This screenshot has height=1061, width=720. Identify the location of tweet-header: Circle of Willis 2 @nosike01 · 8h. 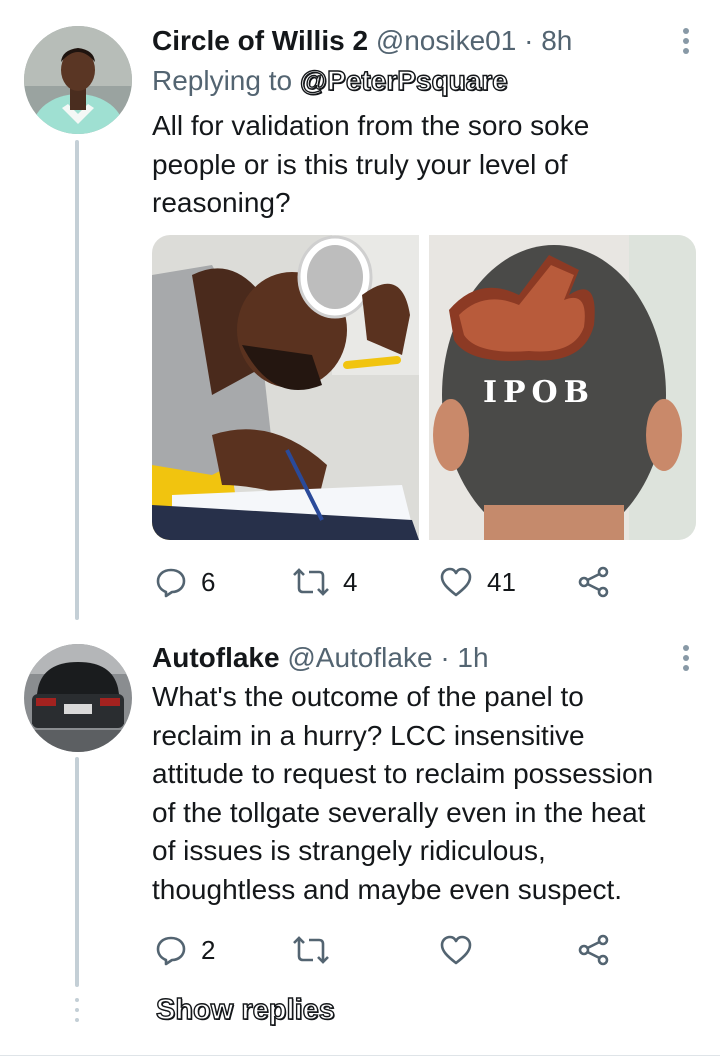
(362, 41).